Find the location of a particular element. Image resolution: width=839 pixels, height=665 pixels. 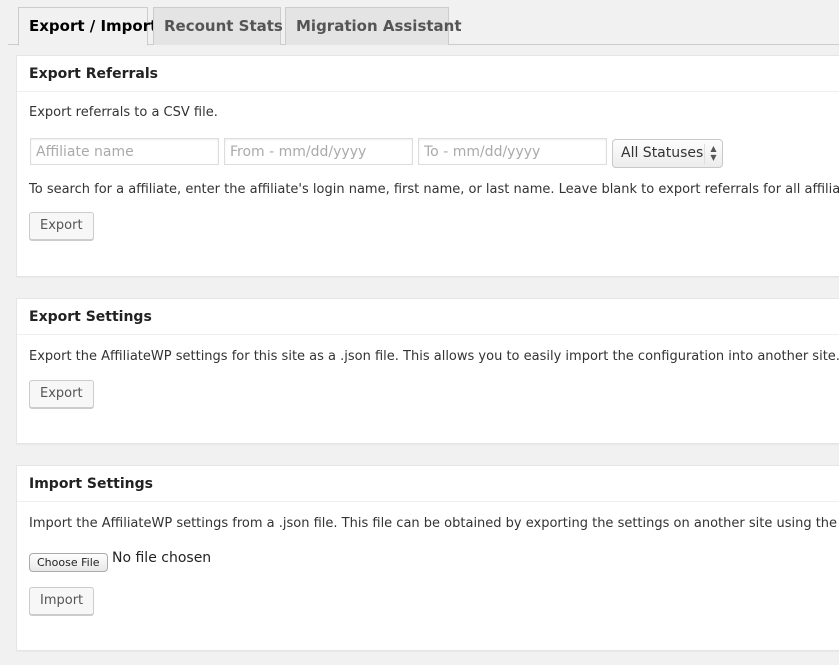

file-status-text: No file chosen is located at coordinates (162, 558).